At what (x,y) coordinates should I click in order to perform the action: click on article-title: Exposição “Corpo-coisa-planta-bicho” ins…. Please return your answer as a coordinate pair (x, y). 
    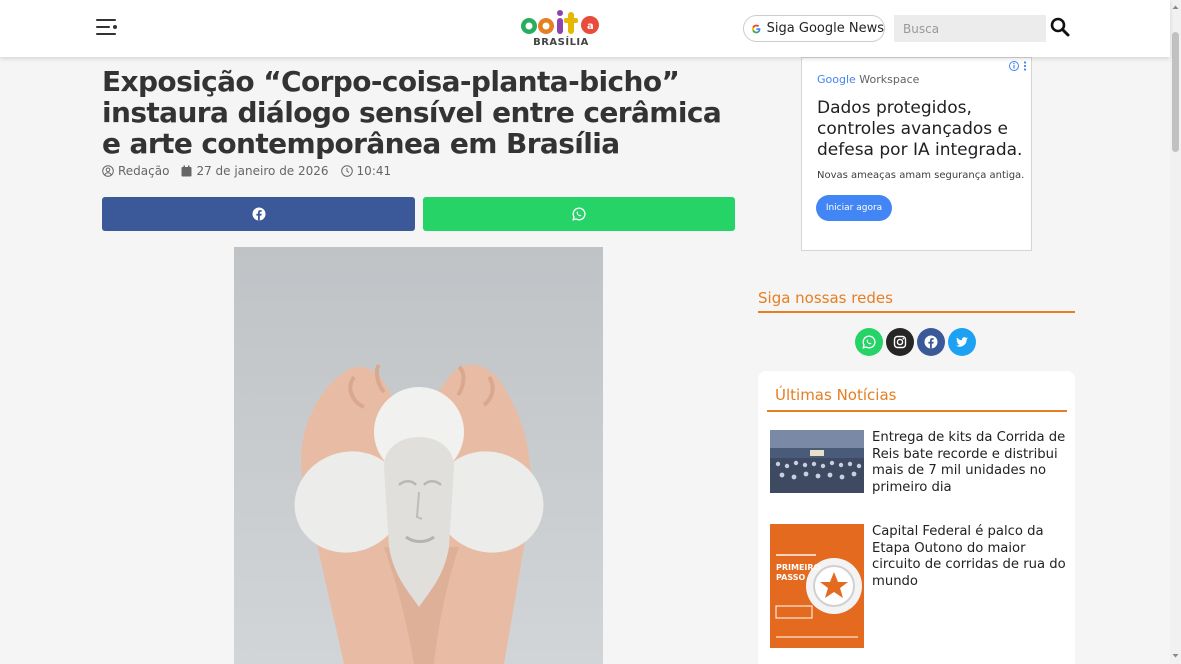
    Looking at the image, I should click on (412, 112).